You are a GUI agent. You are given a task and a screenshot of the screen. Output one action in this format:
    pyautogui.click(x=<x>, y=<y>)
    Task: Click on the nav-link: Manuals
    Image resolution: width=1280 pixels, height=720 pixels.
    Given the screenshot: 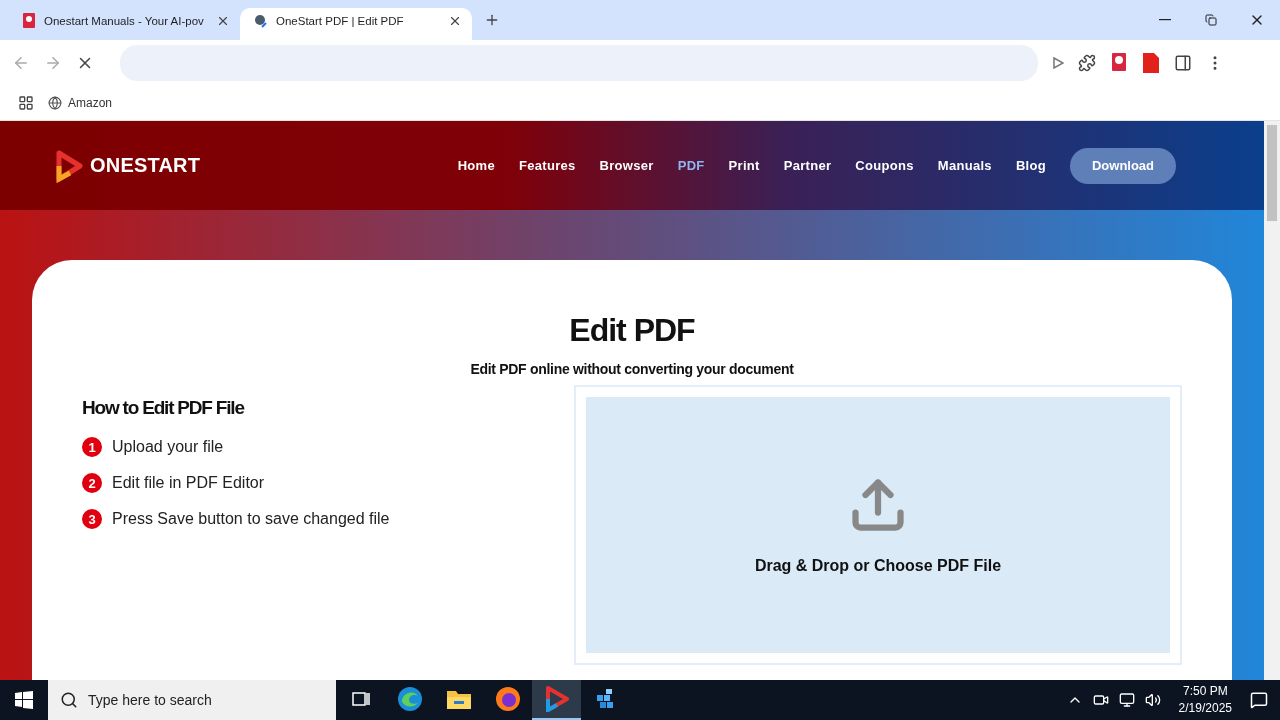 What is the action you would take?
    pyautogui.click(x=964, y=165)
    